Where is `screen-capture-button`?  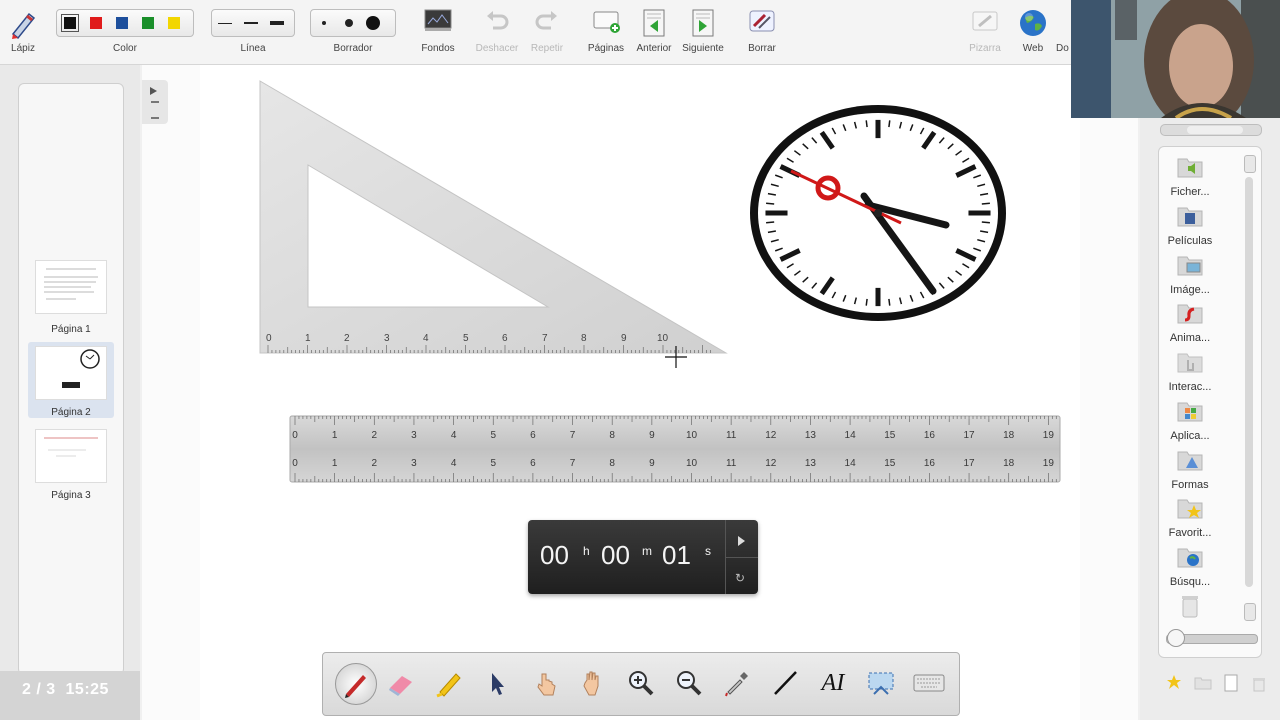 screen-capture-button is located at coordinates (881, 683).